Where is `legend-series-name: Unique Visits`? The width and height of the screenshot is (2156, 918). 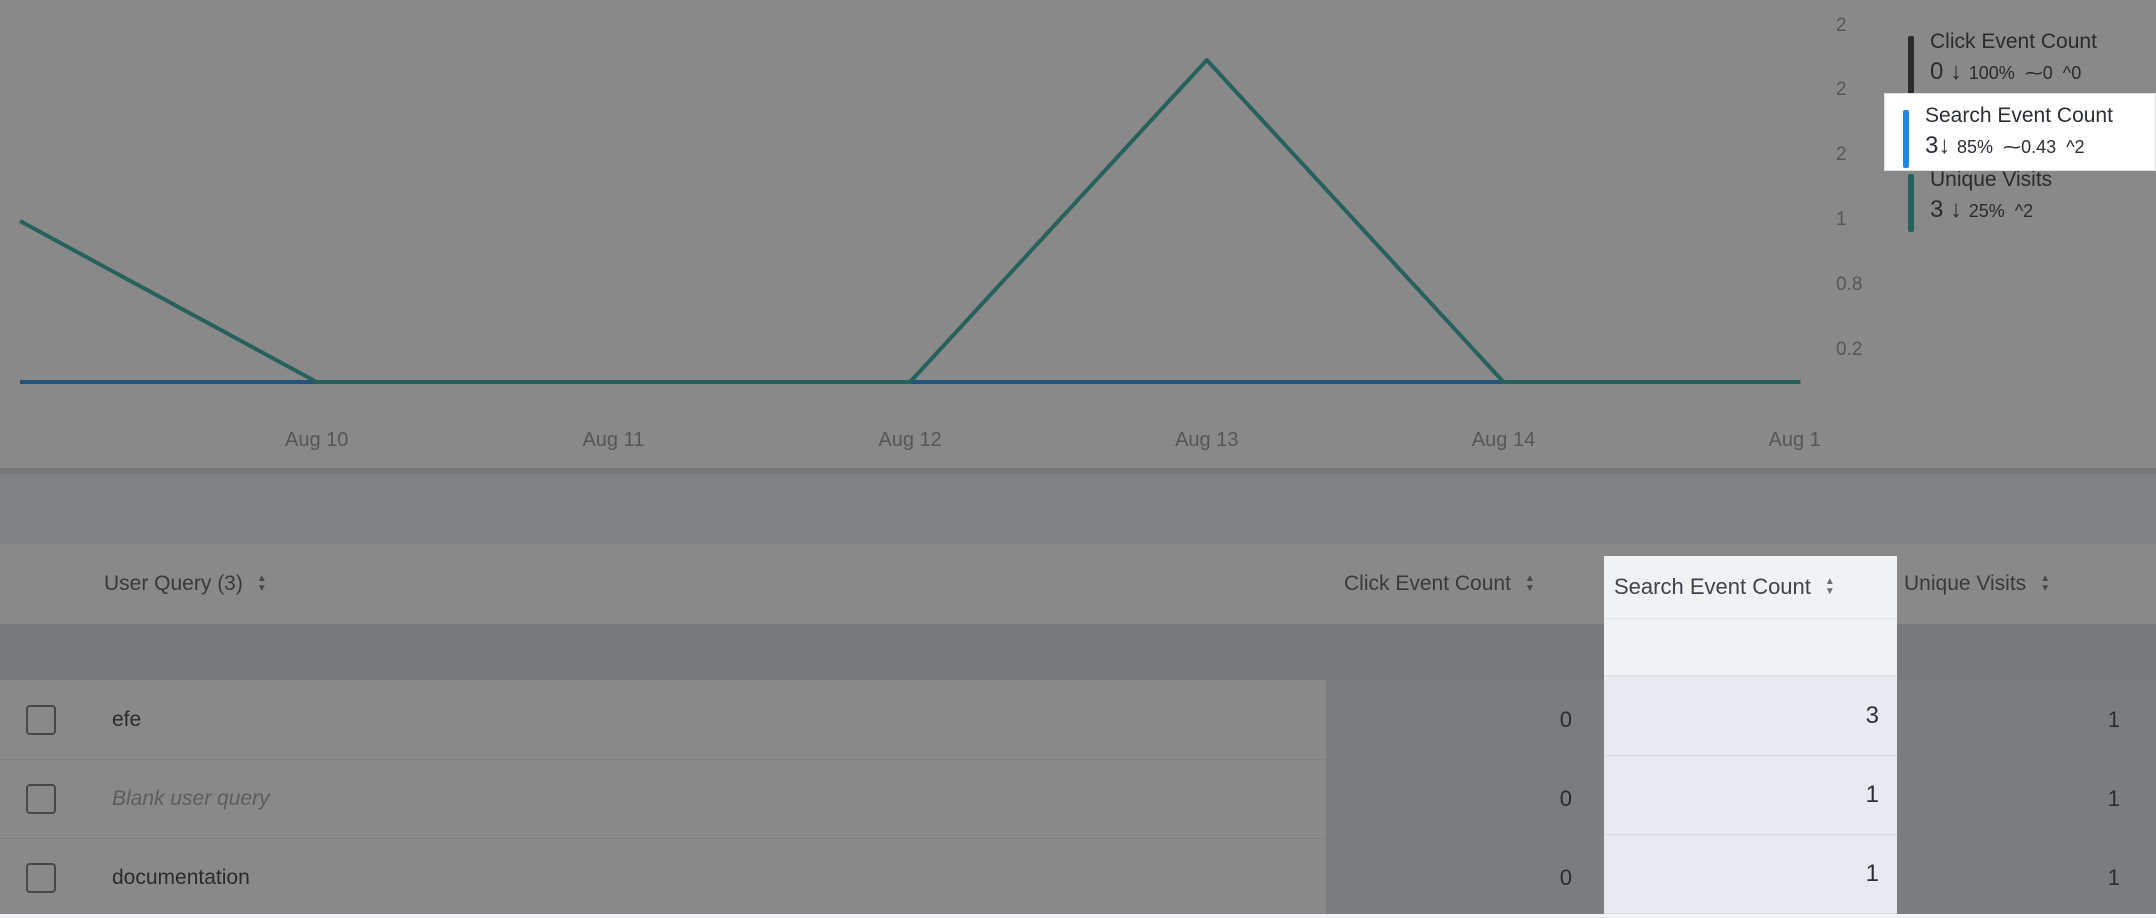
legend-series-name: Unique Visits is located at coordinates (1991, 179).